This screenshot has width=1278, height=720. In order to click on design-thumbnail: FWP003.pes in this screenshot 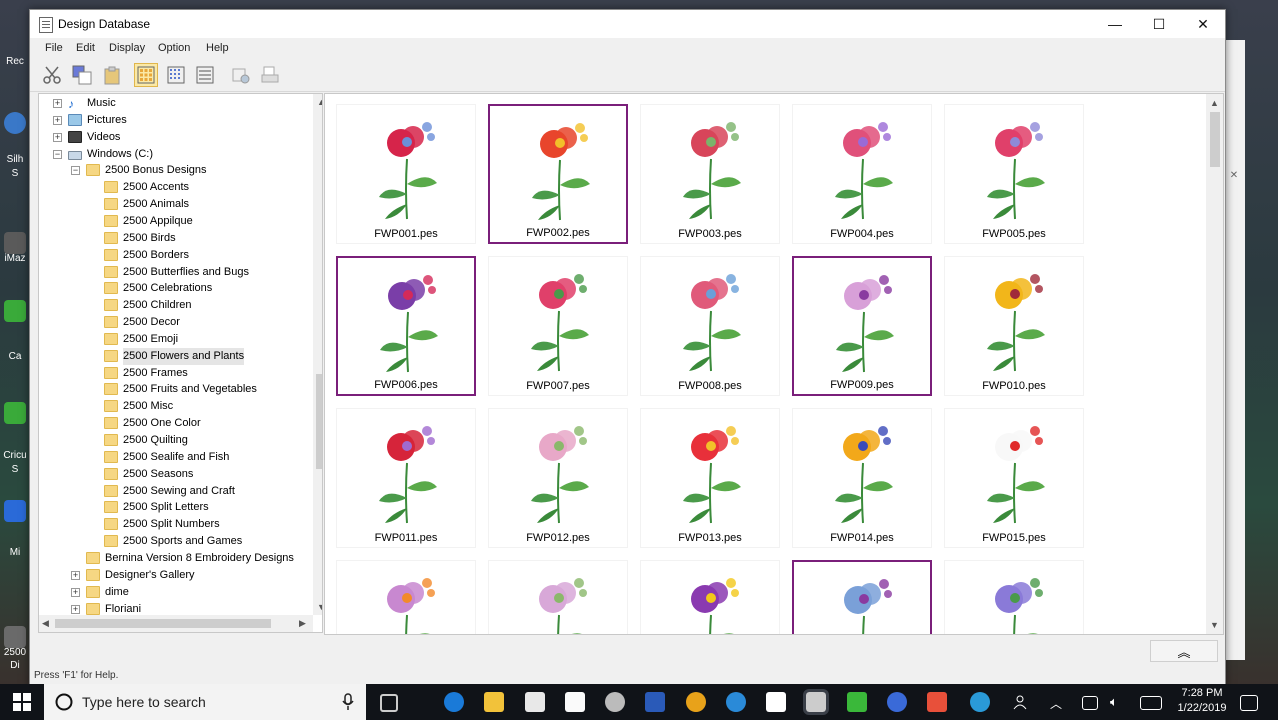, I will do `click(710, 174)`.